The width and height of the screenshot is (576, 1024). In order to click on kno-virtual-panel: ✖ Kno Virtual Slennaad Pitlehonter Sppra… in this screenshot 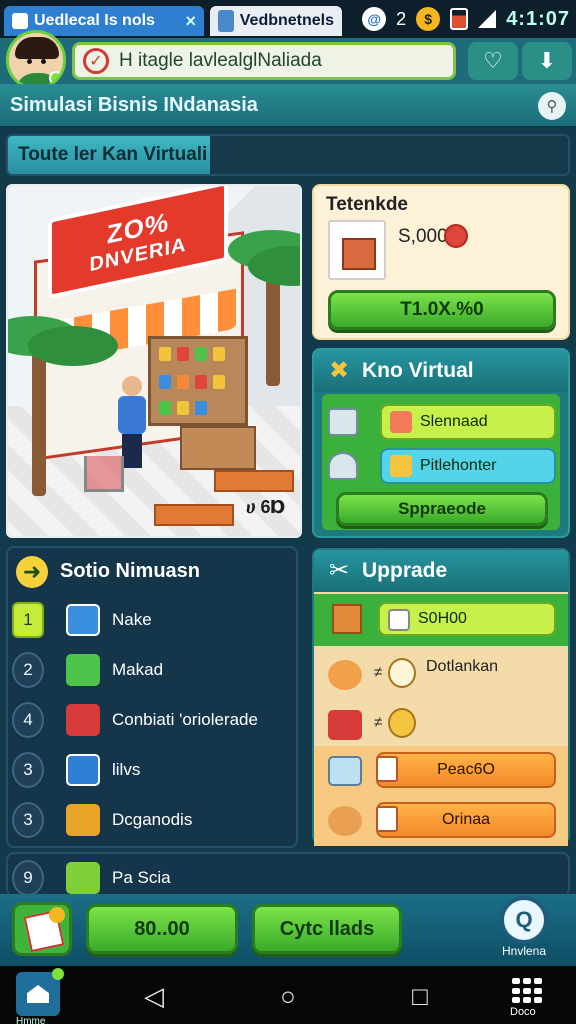, I will do `click(441, 443)`.